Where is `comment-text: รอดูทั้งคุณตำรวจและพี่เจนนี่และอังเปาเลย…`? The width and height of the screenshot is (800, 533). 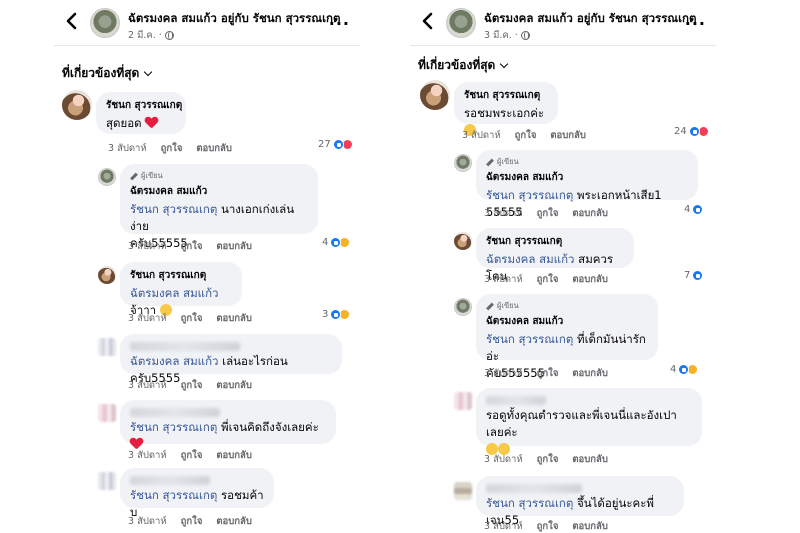 comment-text: รอดูทั้งคุณตำรวจและพี่เจนนี่และอังเปาเลย… is located at coordinates (589, 432).